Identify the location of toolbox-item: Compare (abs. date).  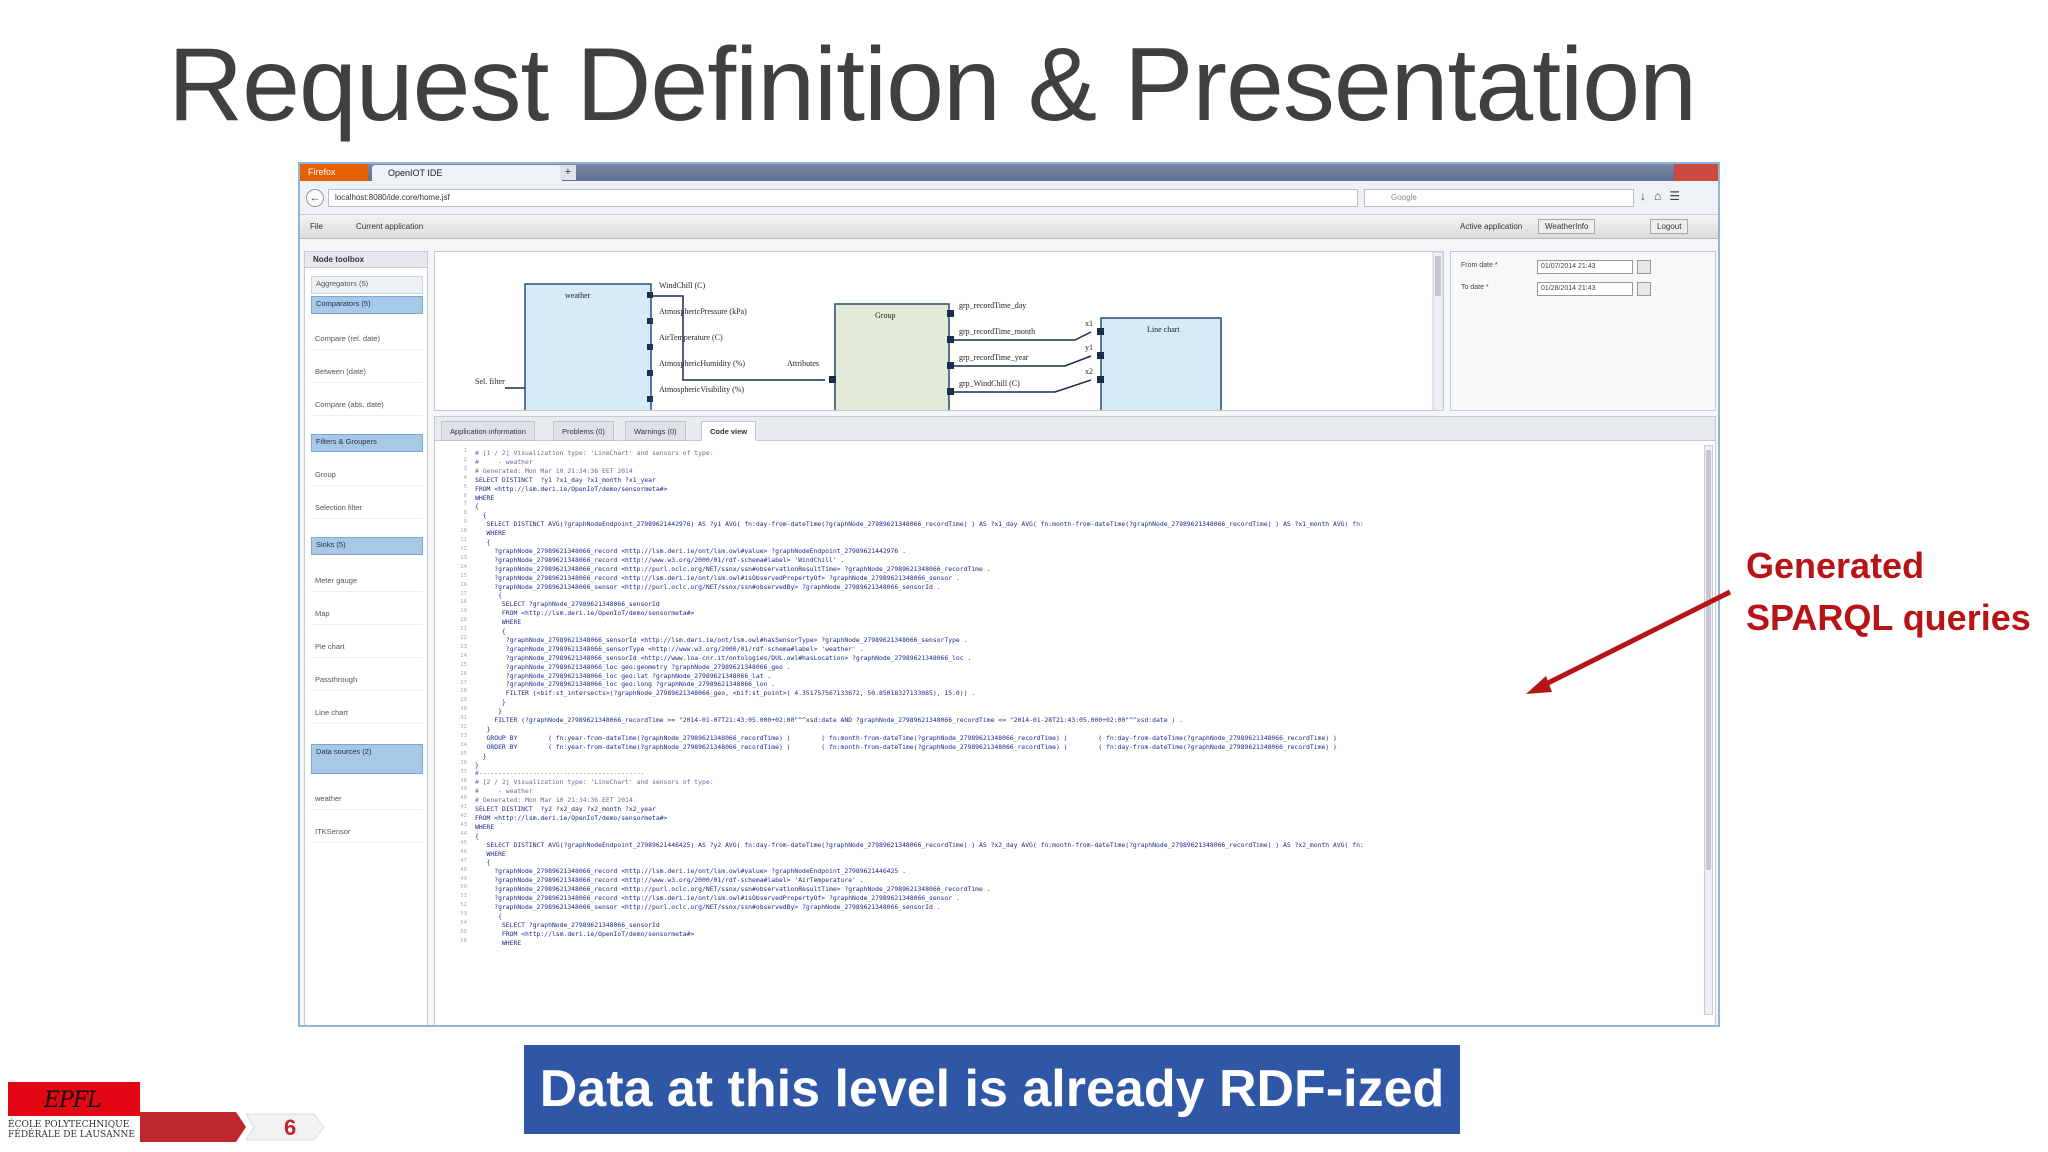
(367, 407).